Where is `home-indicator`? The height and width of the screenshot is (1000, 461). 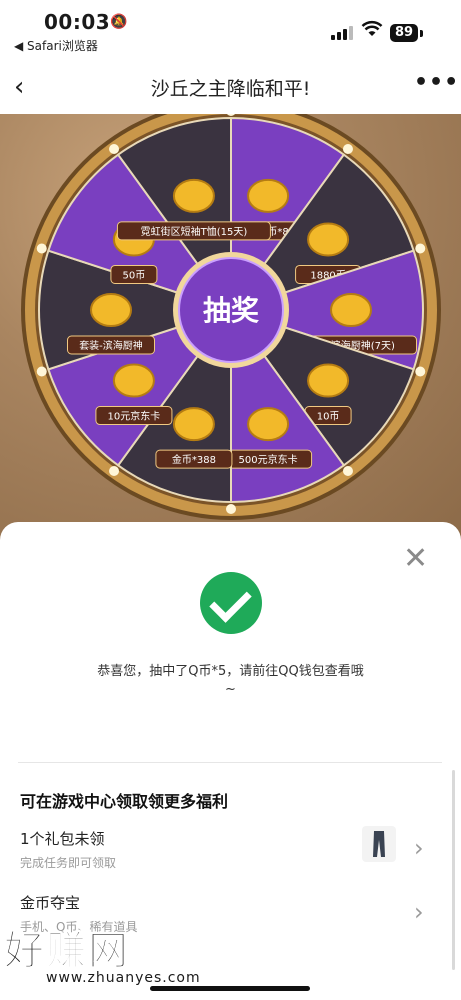
home-indicator is located at coordinates (230, 988).